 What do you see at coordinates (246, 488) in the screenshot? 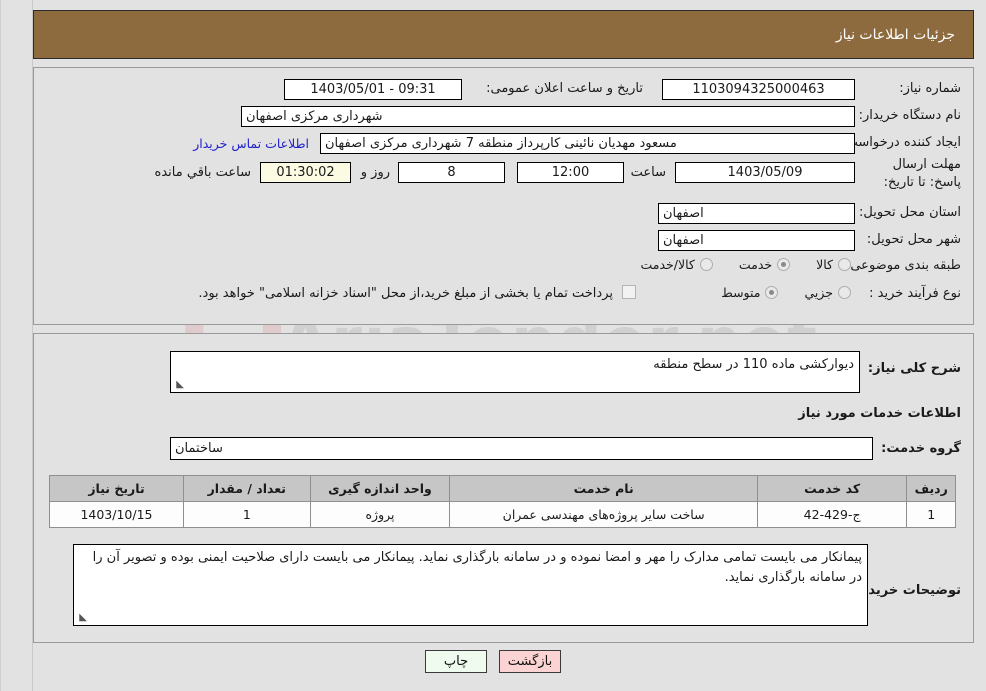
I see `col-quantity: تعداد / مقدار` at bounding box center [246, 488].